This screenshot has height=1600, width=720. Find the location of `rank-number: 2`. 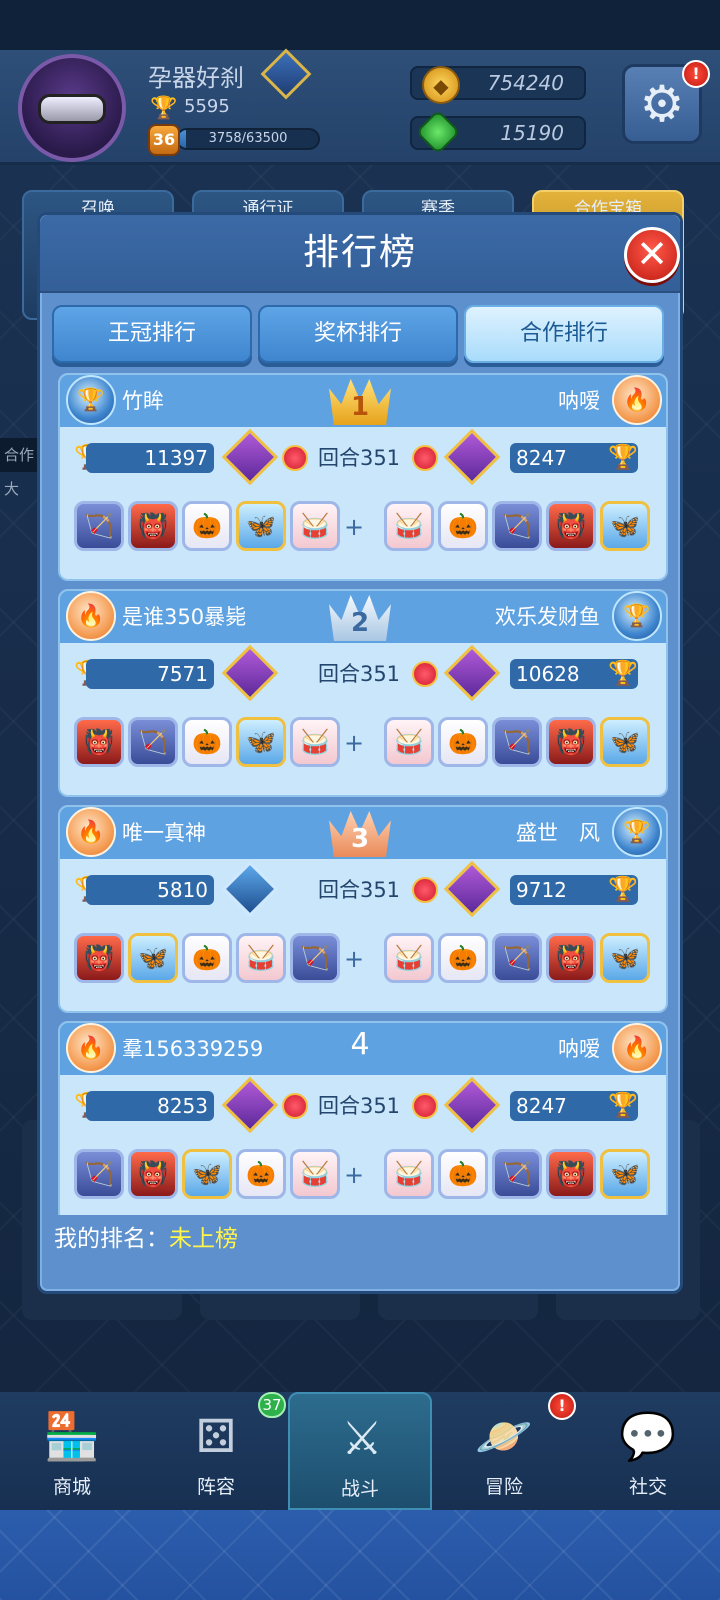

rank-number: 2 is located at coordinates (360, 623).